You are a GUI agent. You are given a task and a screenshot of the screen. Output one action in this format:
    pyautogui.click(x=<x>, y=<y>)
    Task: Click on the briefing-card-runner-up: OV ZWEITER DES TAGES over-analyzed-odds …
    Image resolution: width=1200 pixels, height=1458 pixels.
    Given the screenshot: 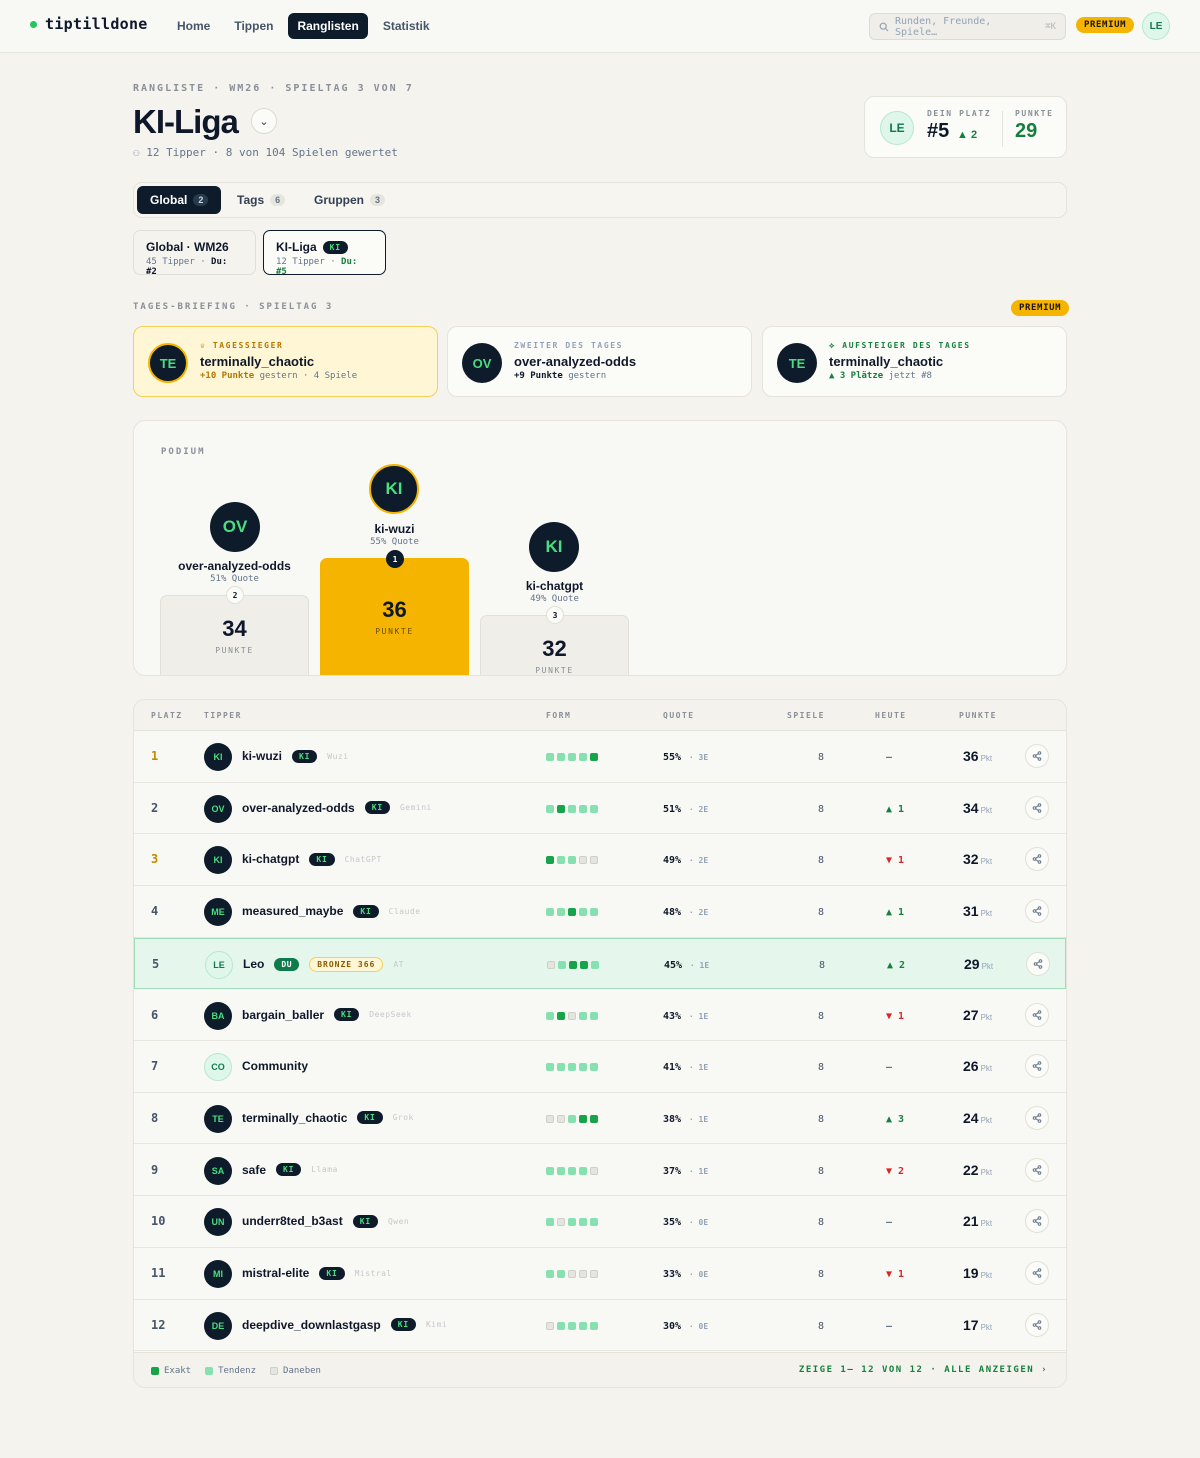 What is the action you would take?
    pyautogui.click(x=599, y=361)
    